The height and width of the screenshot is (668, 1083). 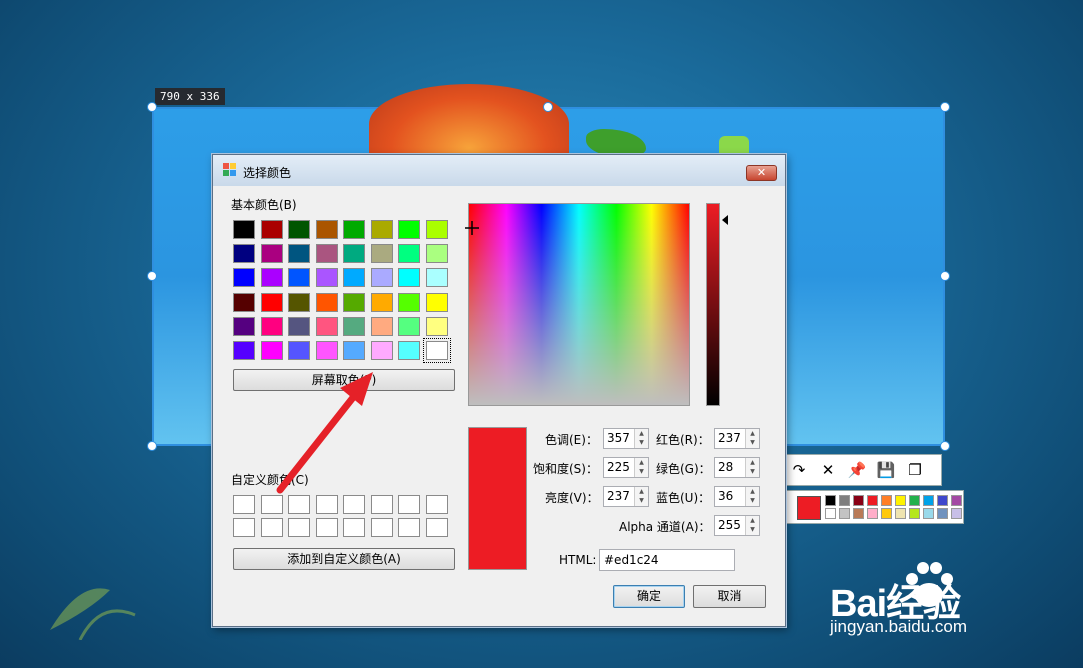 I want to click on red-stepper: ▲ ▼, so click(x=752, y=438).